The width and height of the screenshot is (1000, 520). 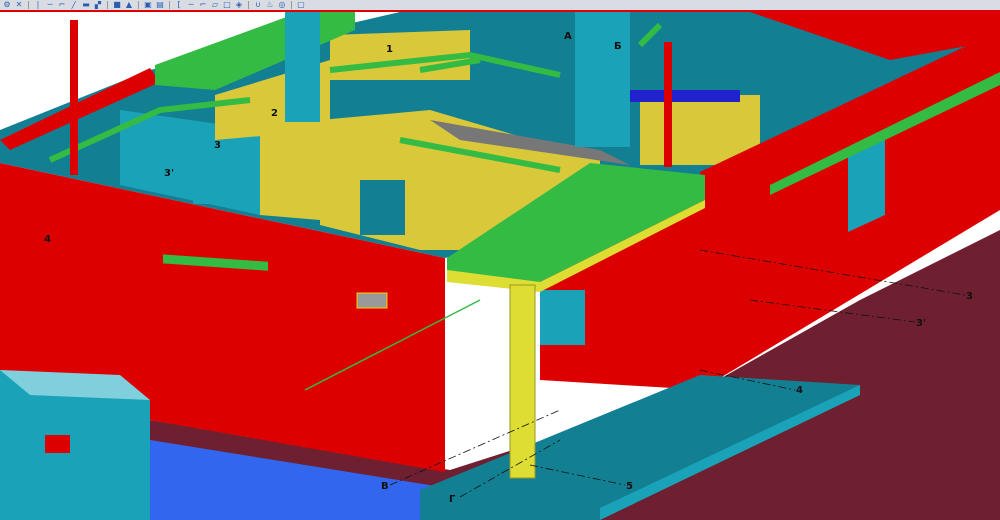 I want to click on pad-footing-icon: ■, so click(x=117, y=5).